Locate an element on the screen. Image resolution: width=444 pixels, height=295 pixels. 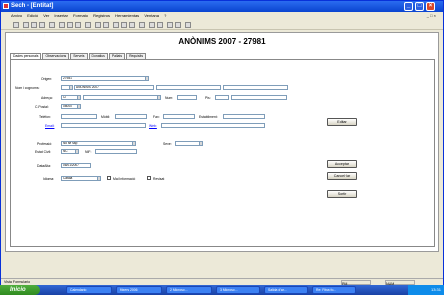
sort-asc-icon is located at coordinates (98, 25).